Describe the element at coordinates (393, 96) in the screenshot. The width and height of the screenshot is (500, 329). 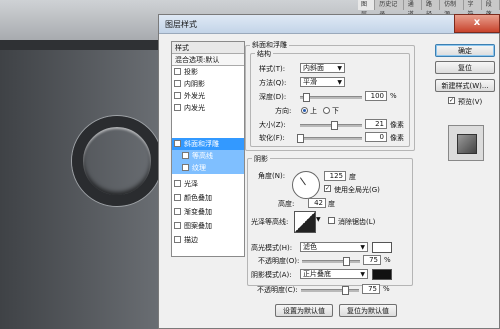
I see `depth-unit: %` at that location.